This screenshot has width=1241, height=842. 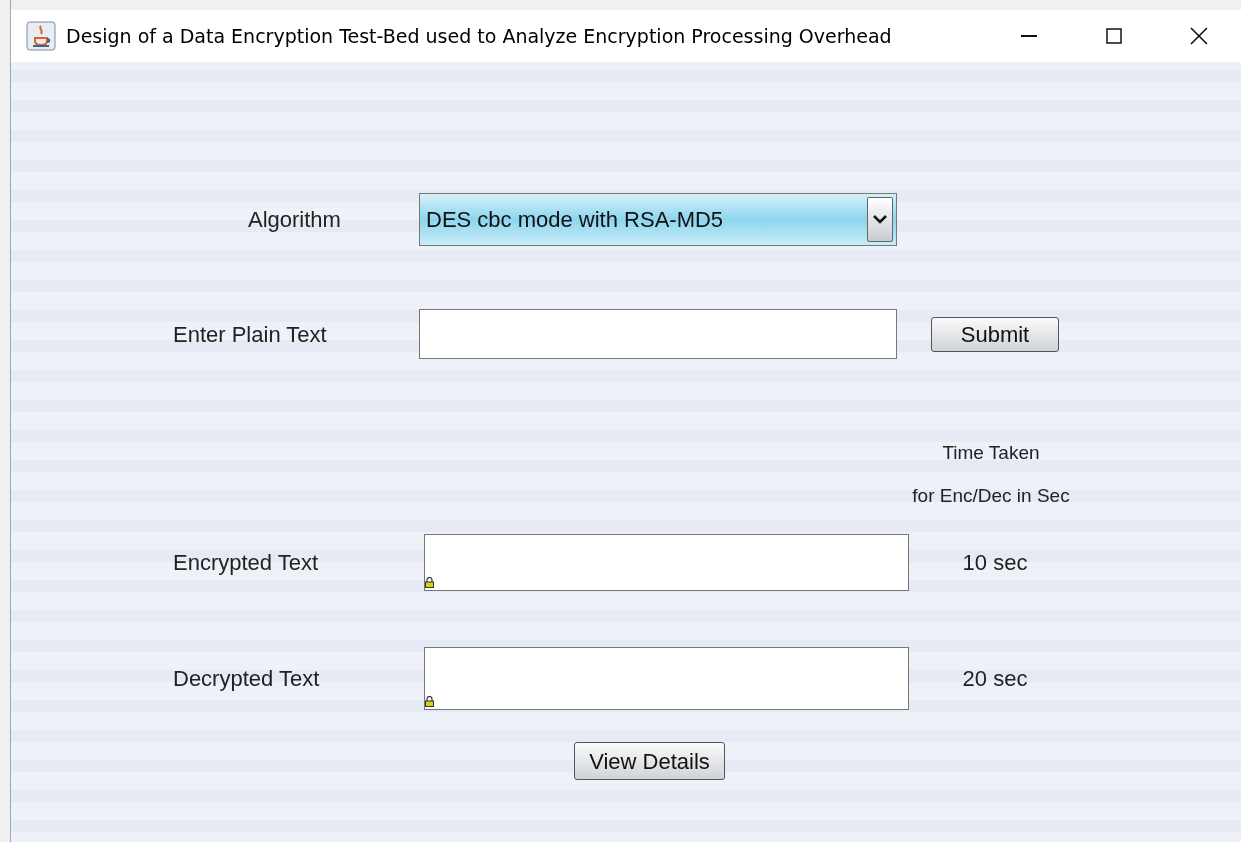 What do you see at coordinates (658, 219) in the screenshot?
I see `algorithm-dropdown: DES cbc mode with RSA-MD5` at bounding box center [658, 219].